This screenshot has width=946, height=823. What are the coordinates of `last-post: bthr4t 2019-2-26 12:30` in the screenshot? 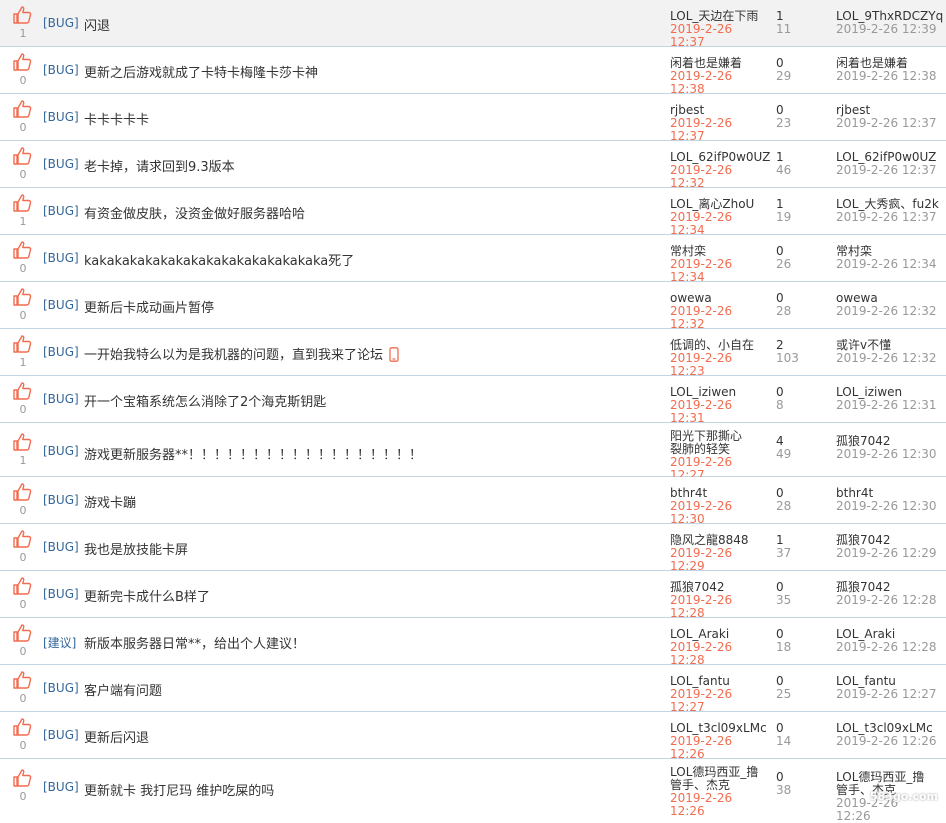 It's located at (891, 500).